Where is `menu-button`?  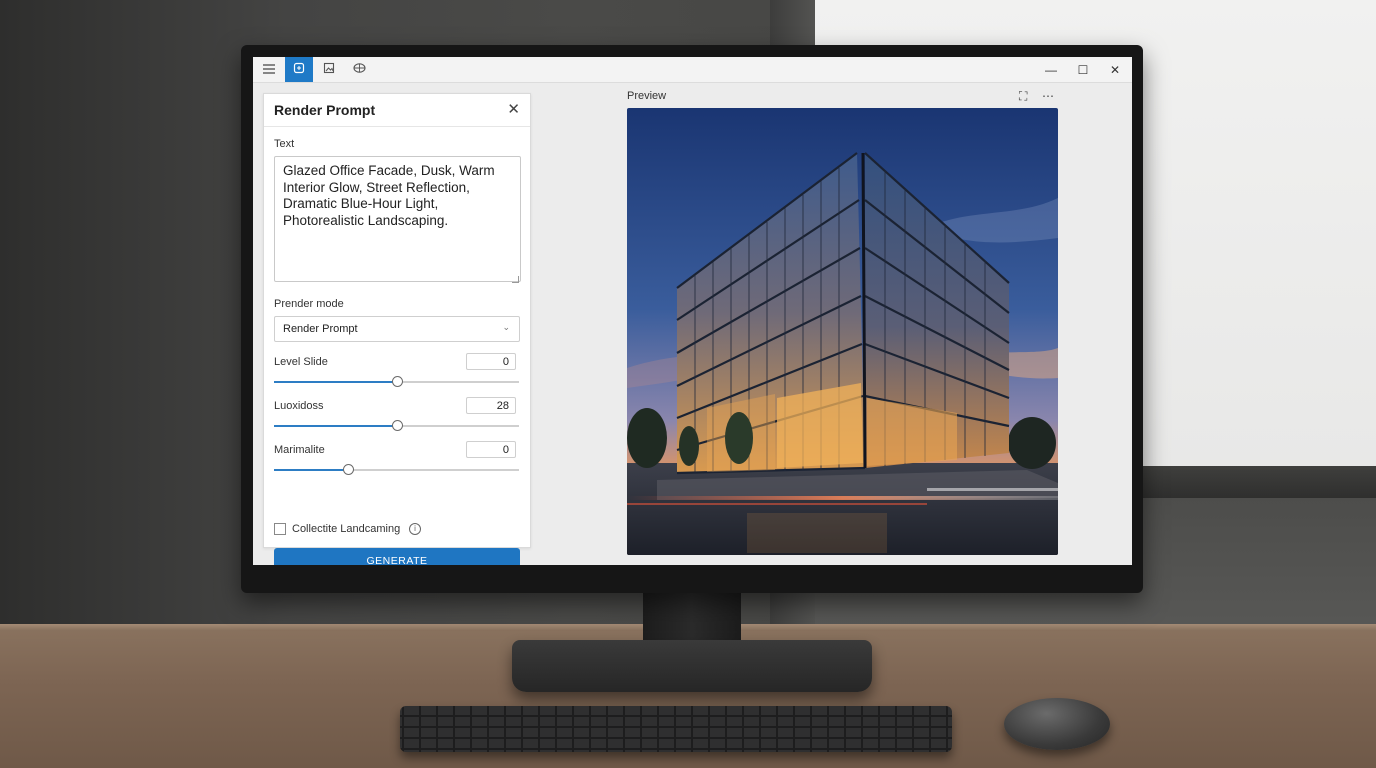 menu-button is located at coordinates (269, 69).